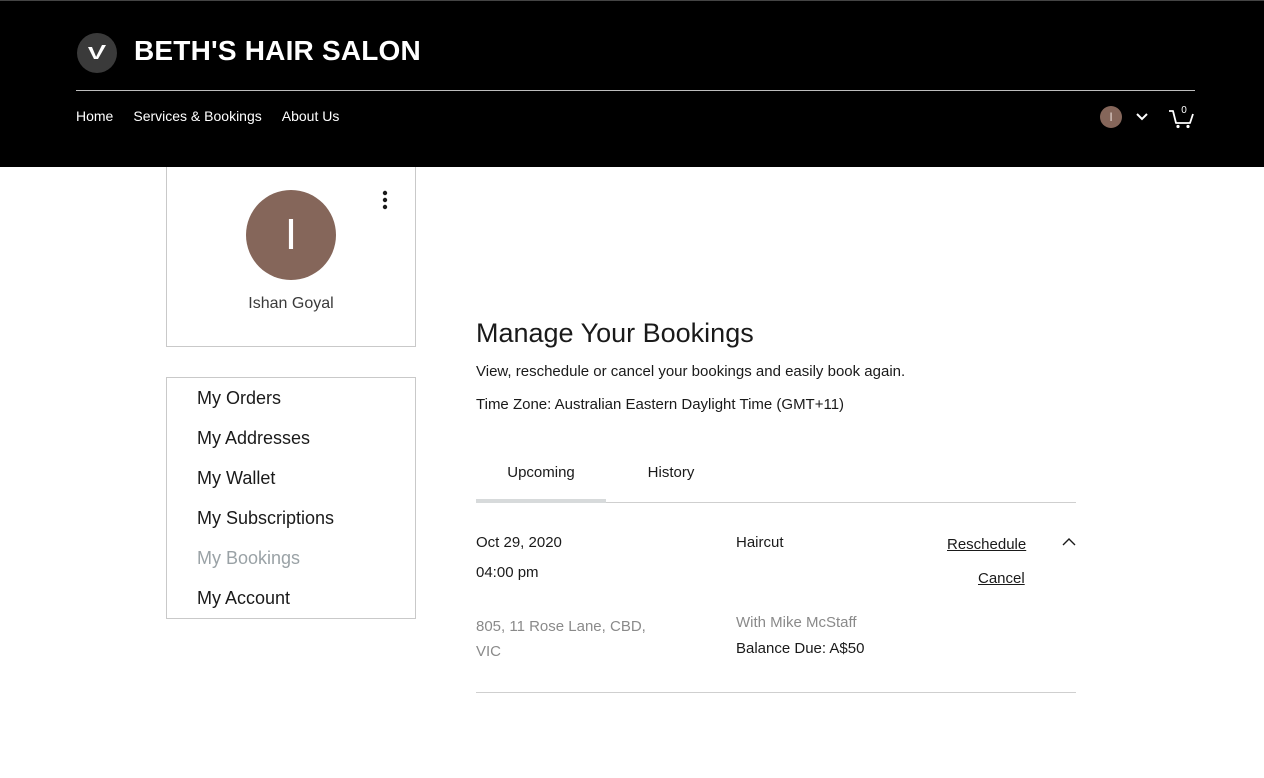 The height and width of the screenshot is (778, 1264). What do you see at coordinates (615, 333) in the screenshot?
I see `page-title: Manage Your Bookings` at bounding box center [615, 333].